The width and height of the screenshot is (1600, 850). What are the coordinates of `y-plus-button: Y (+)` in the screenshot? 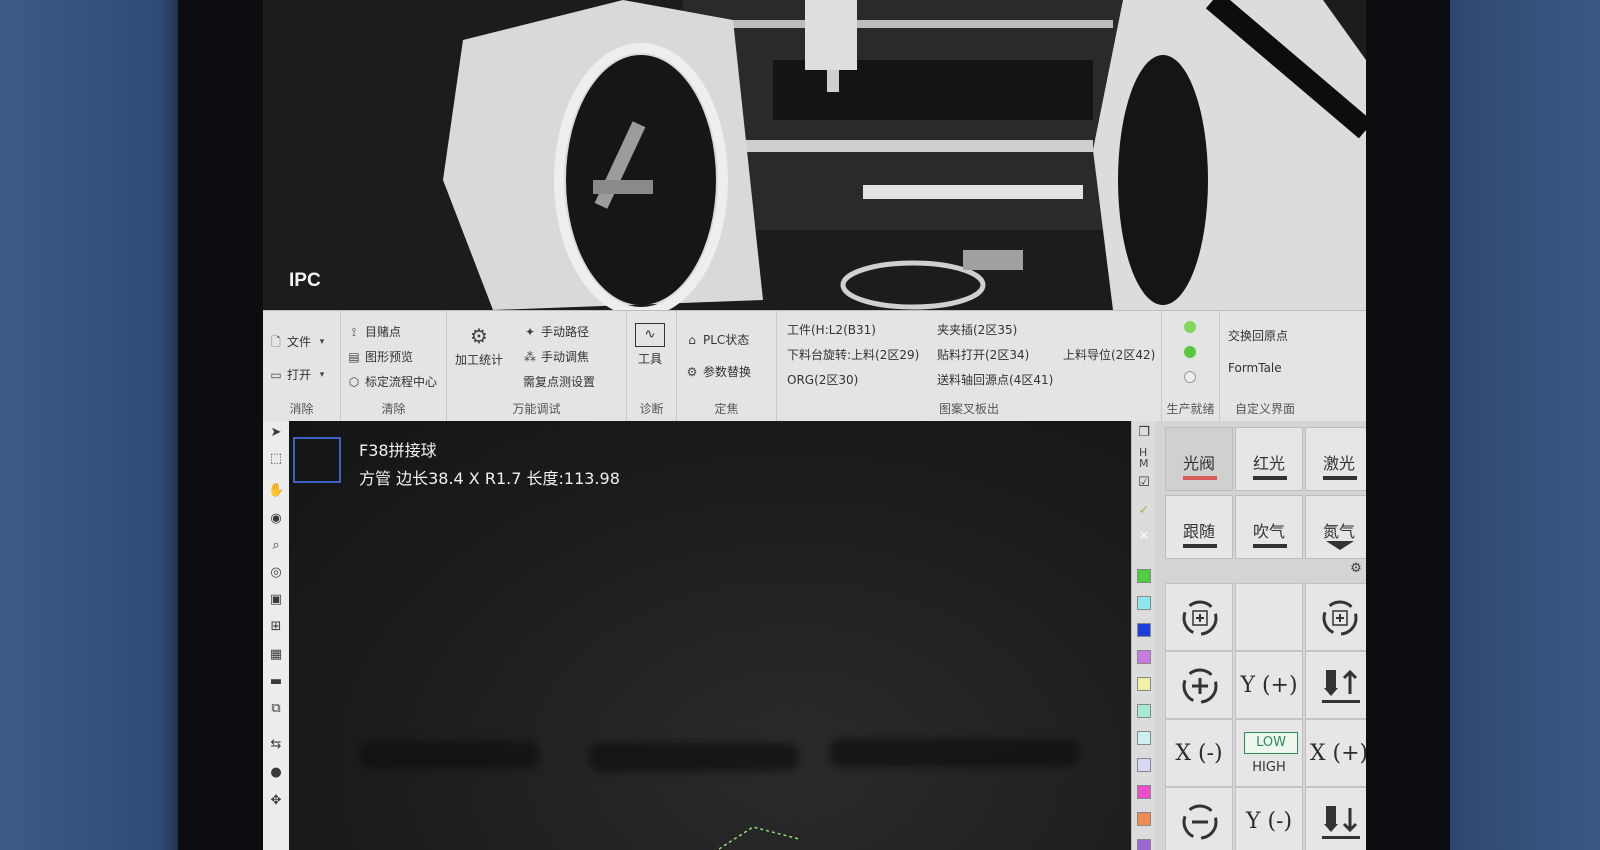 It's located at (1269, 685).